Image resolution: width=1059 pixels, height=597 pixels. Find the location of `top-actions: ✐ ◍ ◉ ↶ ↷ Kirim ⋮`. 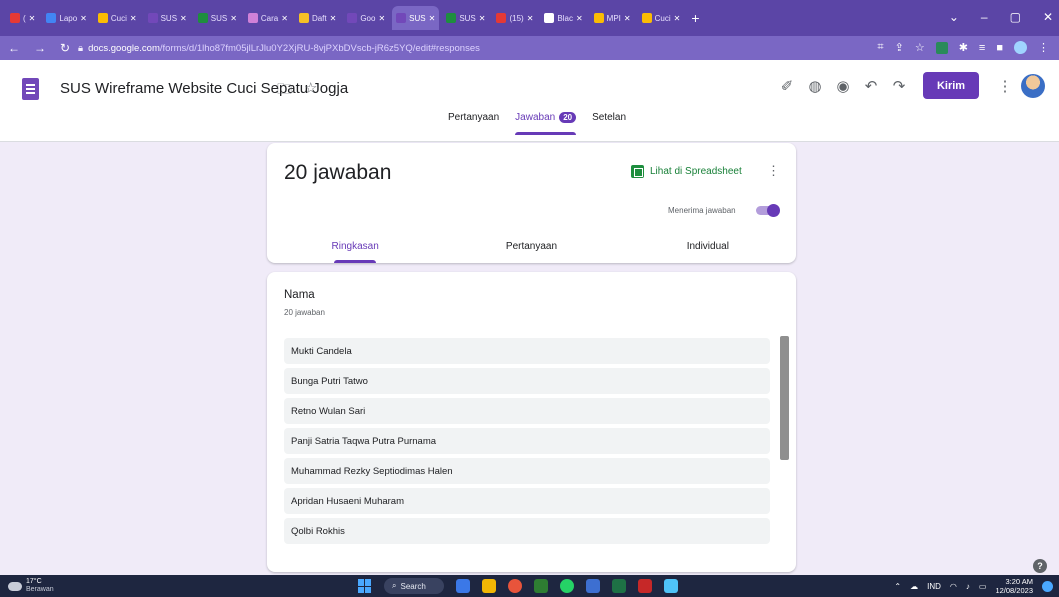

top-actions: ✐ ◍ ◉ ↶ ↷ Kirim ⋮ is located at coordinates (909, 85).